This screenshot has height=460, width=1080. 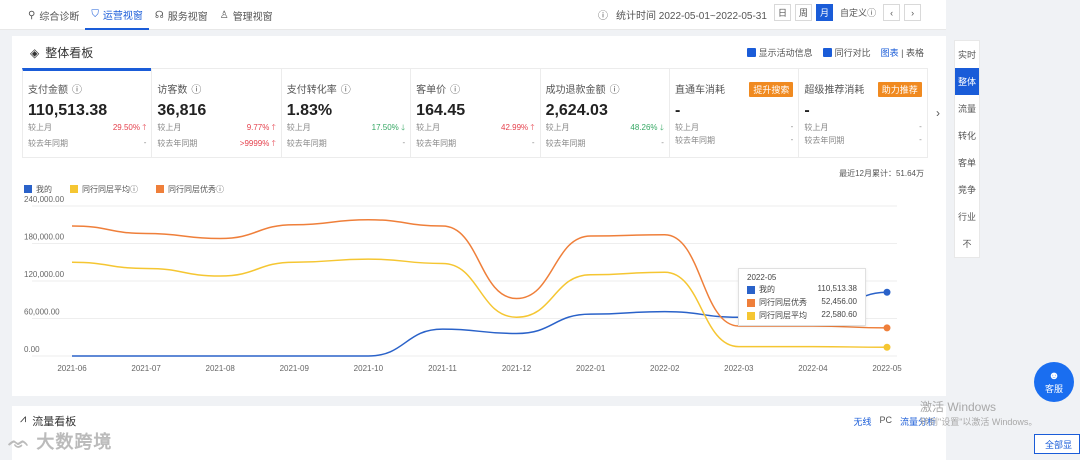 What do you see at coordinates (802, 315) in the screenshot?
I see `tooltip-row: 同行同层平均 22,580.60` at bounding box center [802, 315].